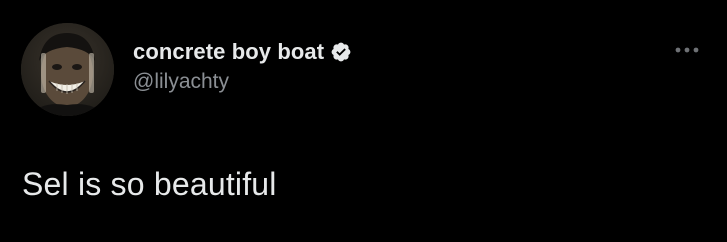 The width and height of the screenshot is (727, 242). Describe the element at coordinates (149, 184) in the screenshot. I see `tweet-text: Sel is so beautiful` at that location.